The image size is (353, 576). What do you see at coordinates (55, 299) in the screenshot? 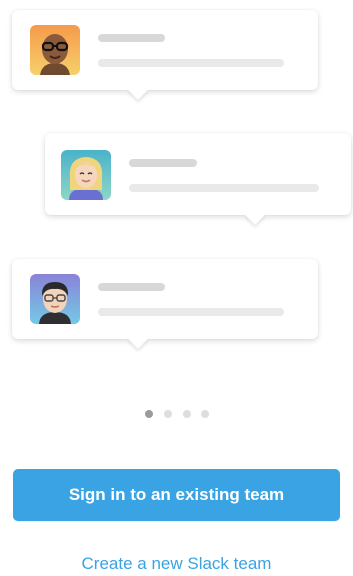
I see `man-dark-hair-avatar-icon` at bounding box center [55, 299].